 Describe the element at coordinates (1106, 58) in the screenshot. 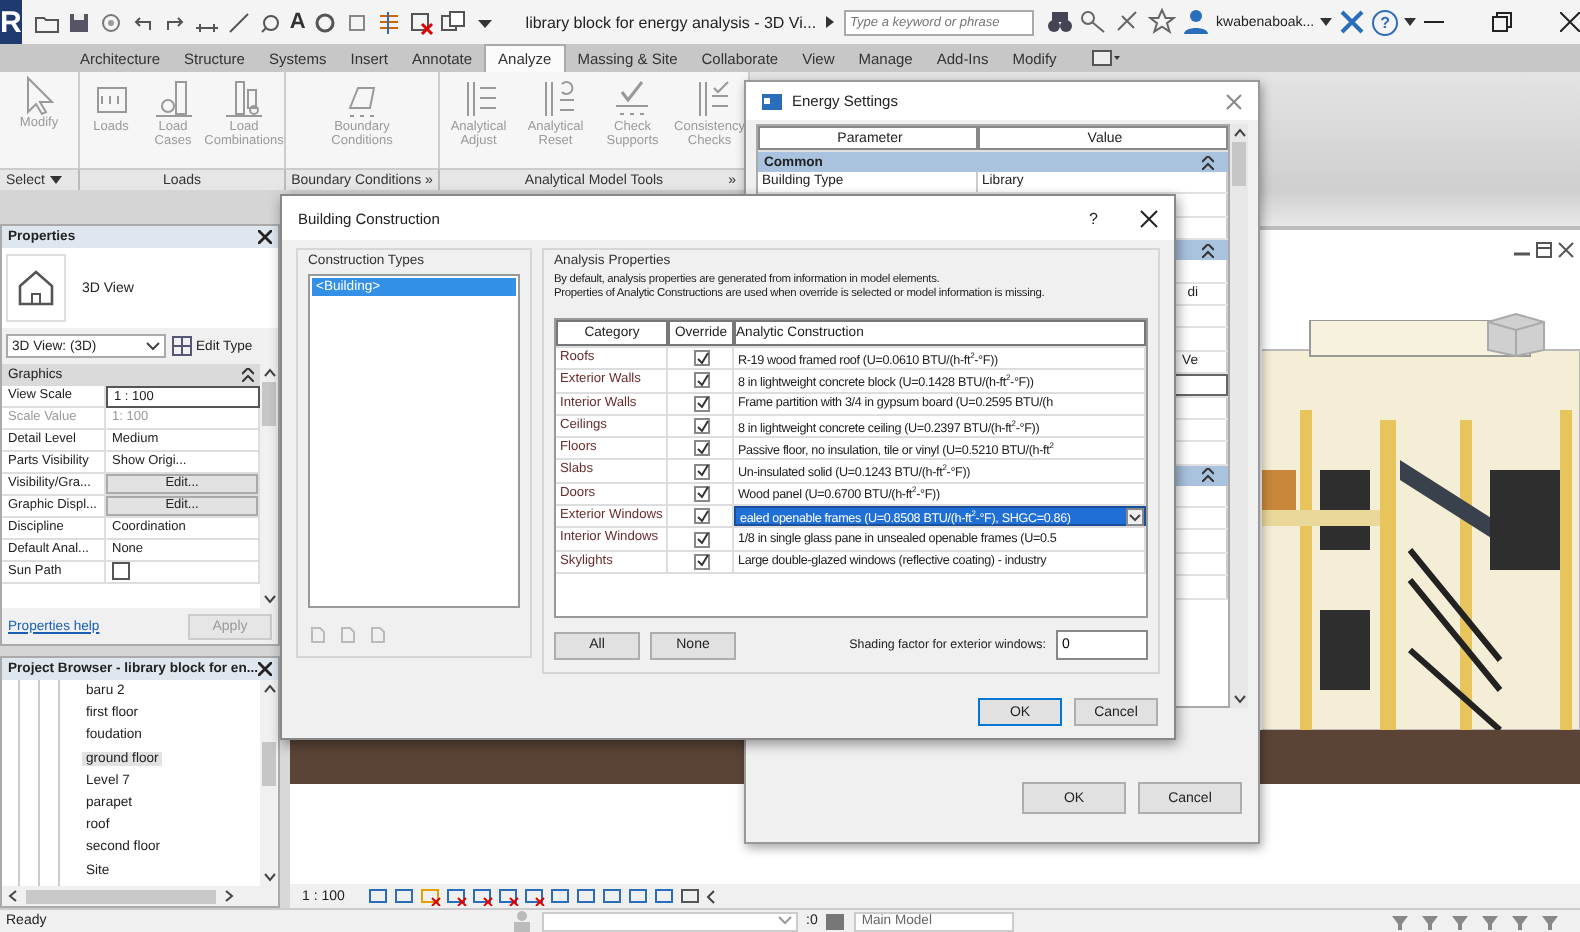

I see `panel-toggle-icon` at that location.